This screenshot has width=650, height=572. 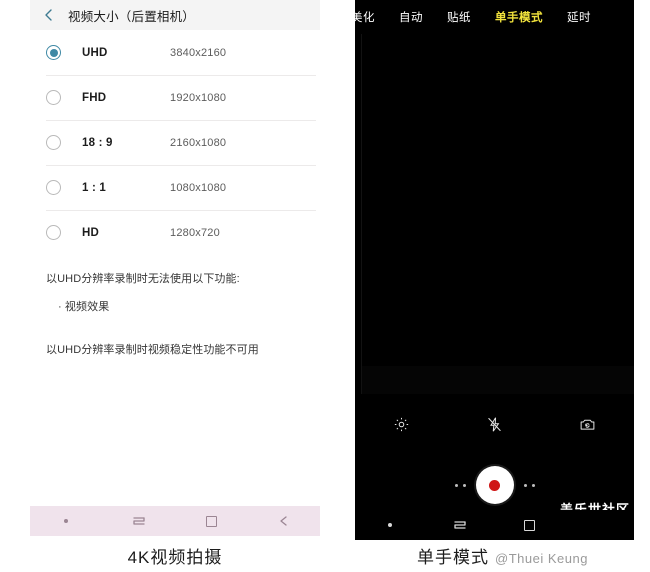 What do you see at coordinates (198, 52) in the screenshot?
I see `option-value: 3840x2160` at bounding box center [198, 52].